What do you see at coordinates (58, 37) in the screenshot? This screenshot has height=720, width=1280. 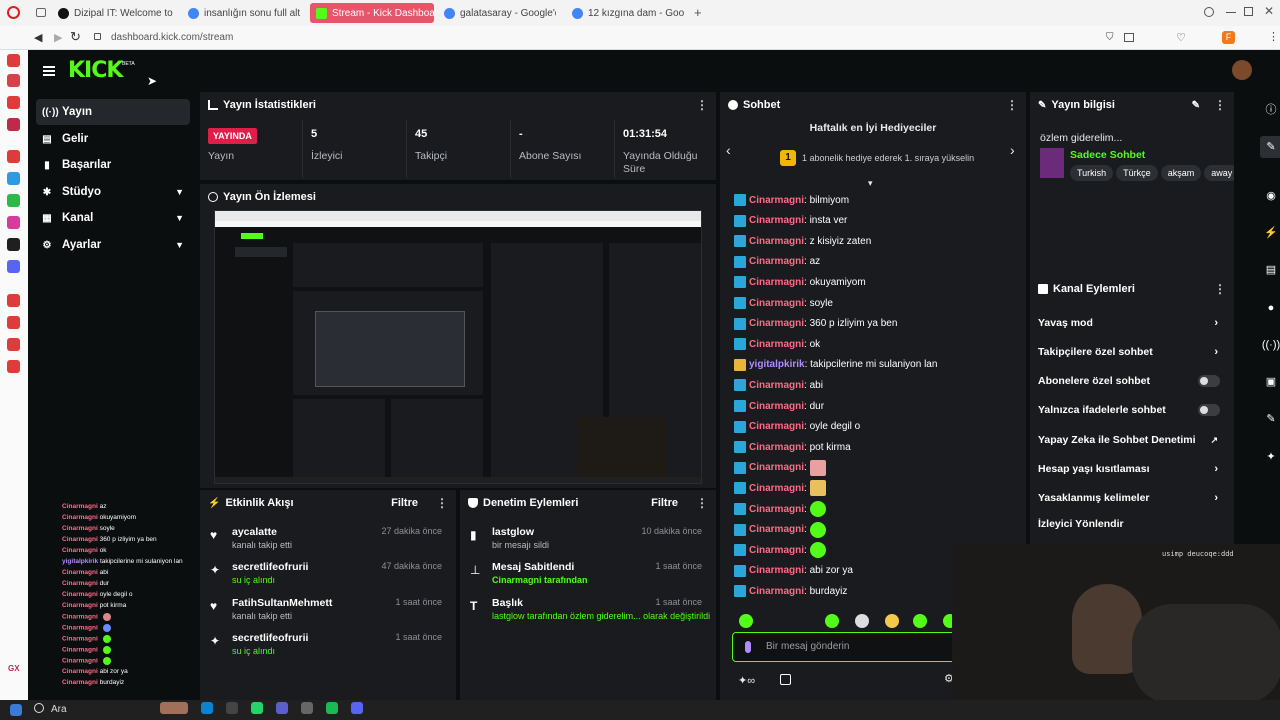 I see `forward-icon: ▶` at bounding box center [58, 37].